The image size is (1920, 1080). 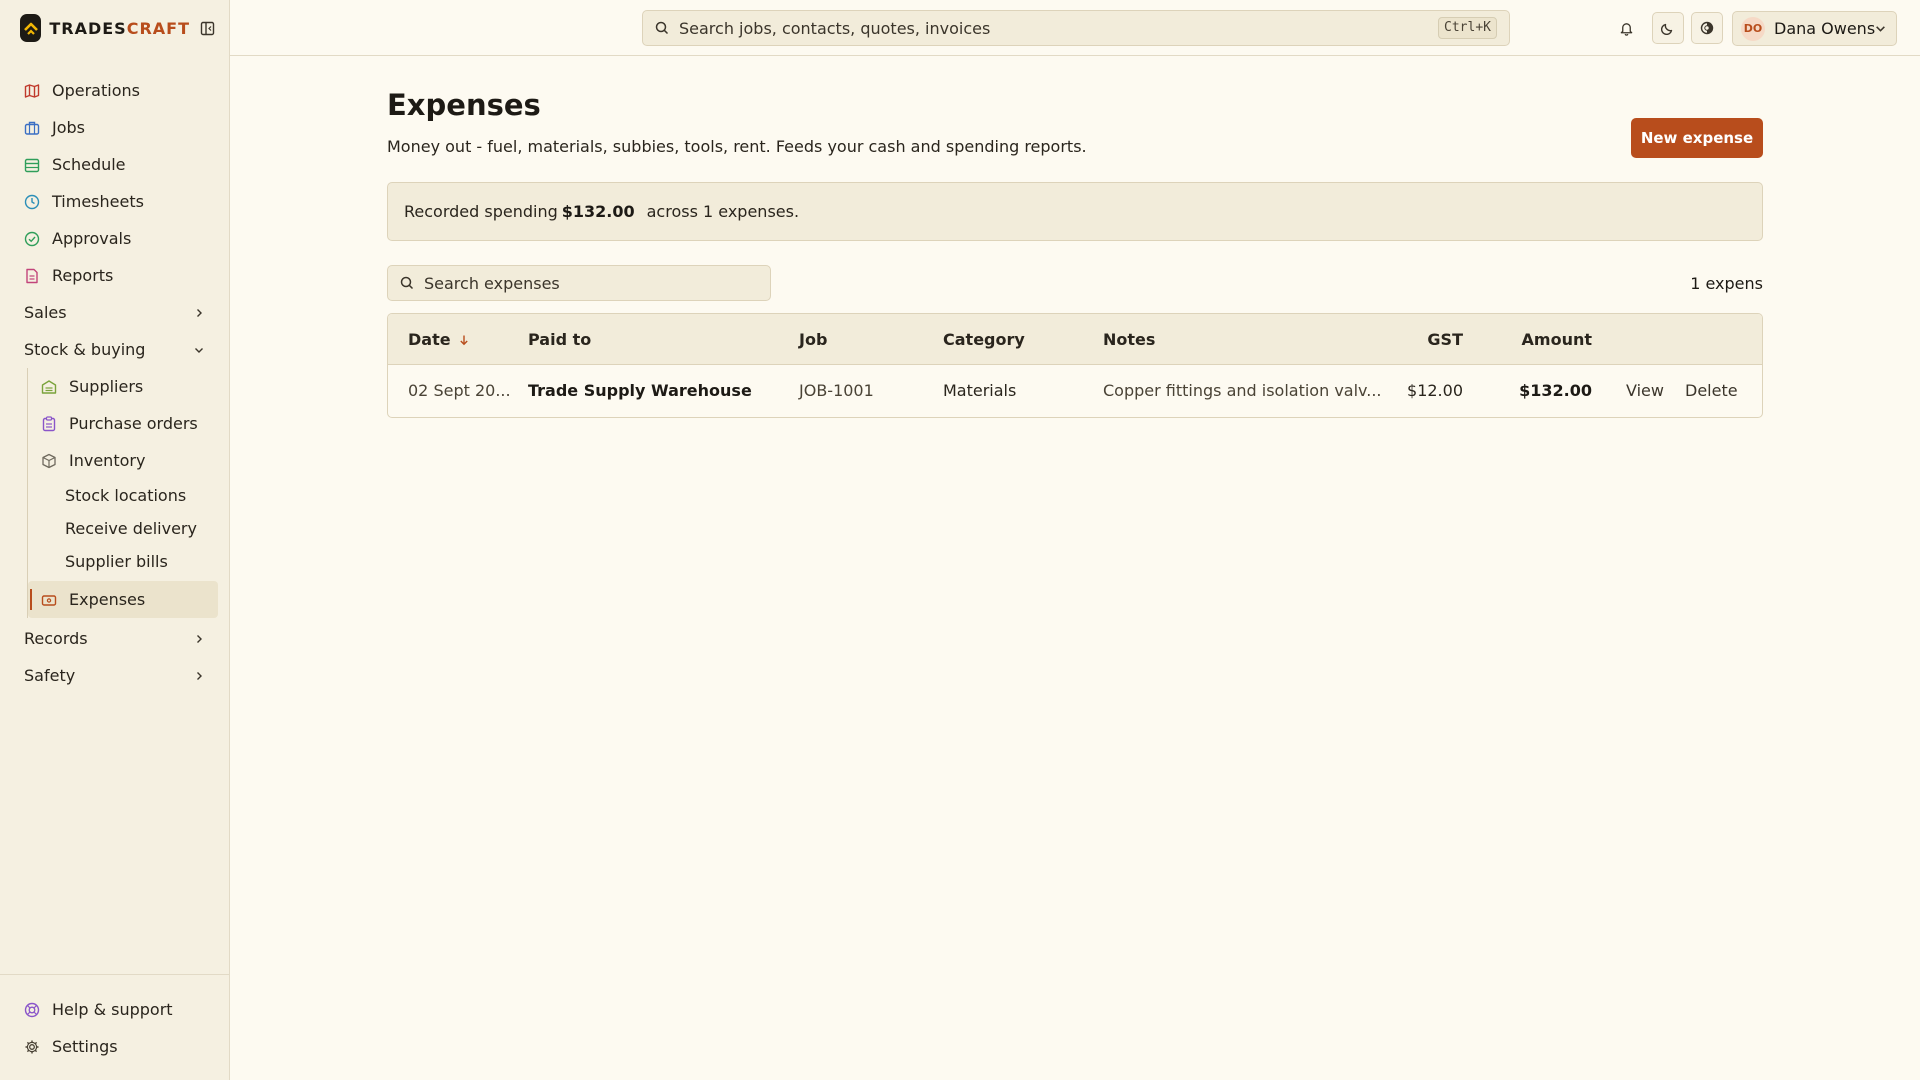 What do you see at coordinates (68, 127) in the screenshot?
I see `sidebar-item-label: Jobs` at bounding box center [68, 127].